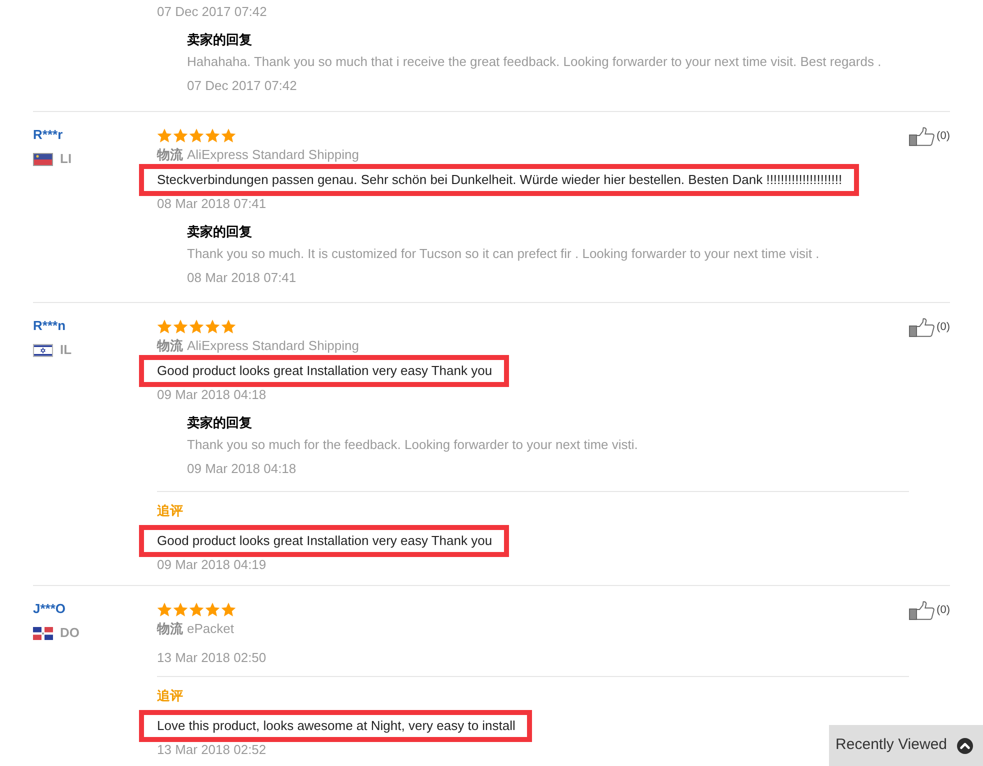 The image size is (983, 766). Describe the element at coordinates (210, 629) in the screenshot. I see `shipping-method: ePacket` at that location.